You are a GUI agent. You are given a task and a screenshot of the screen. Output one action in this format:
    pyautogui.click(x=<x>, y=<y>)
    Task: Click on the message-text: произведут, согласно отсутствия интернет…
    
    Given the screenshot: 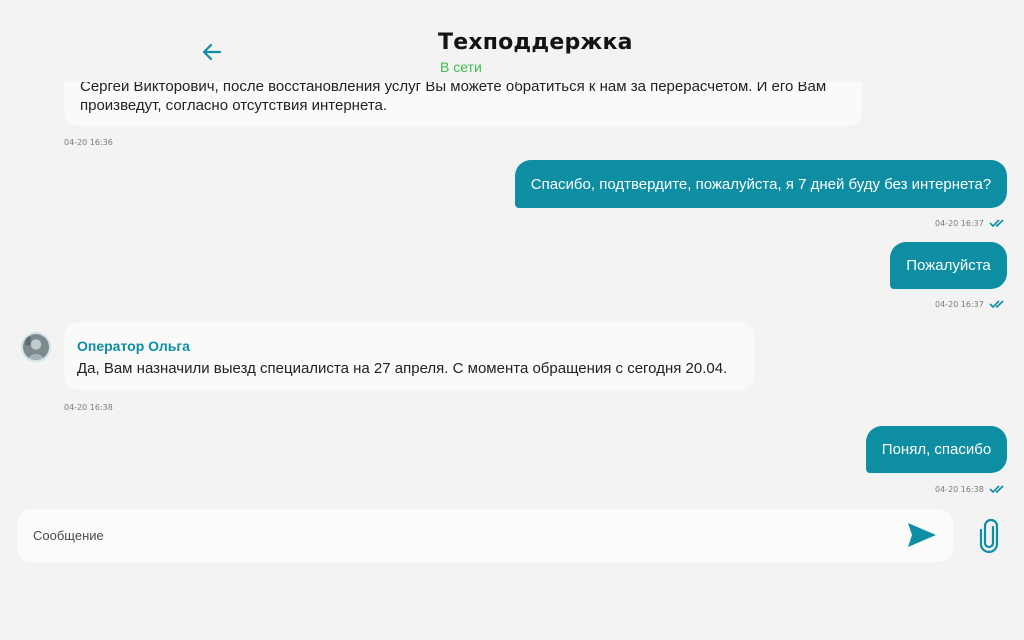 What is the action you would take?
    pyautogui.click(x=234, y=105)
    